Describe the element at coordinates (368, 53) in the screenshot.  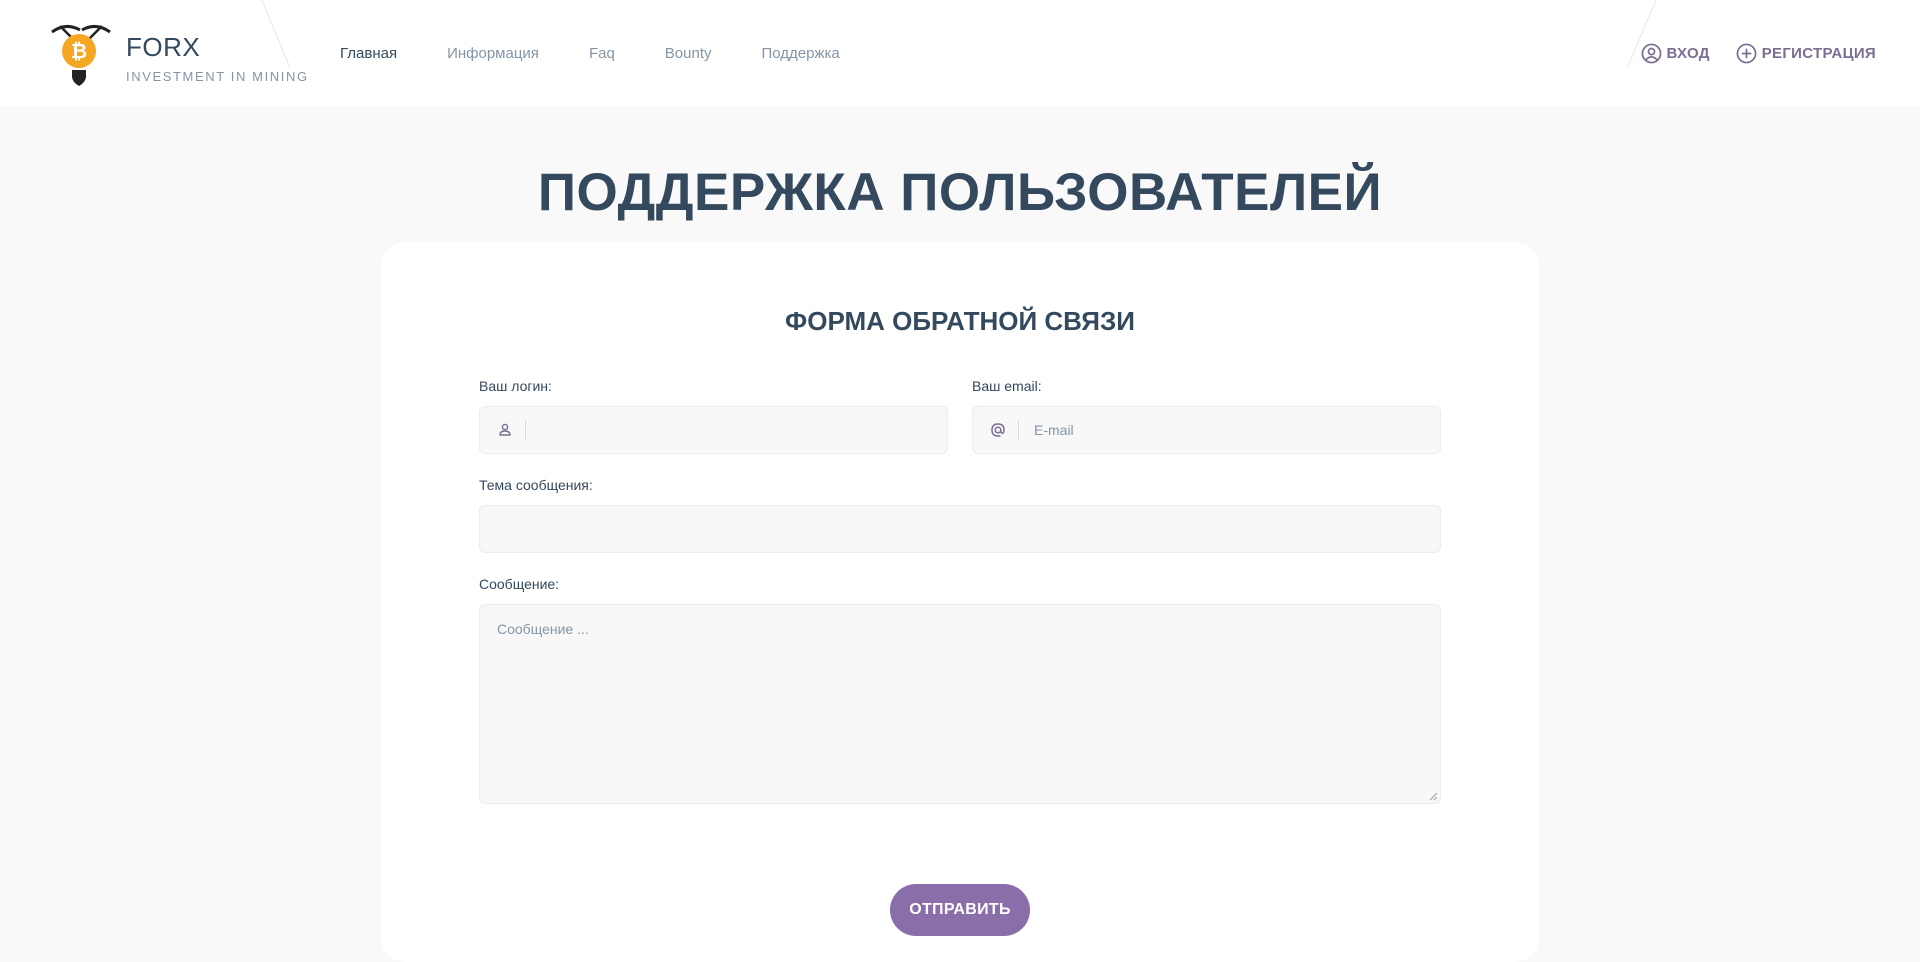
I see `nav-item-home: Главная` at that location.